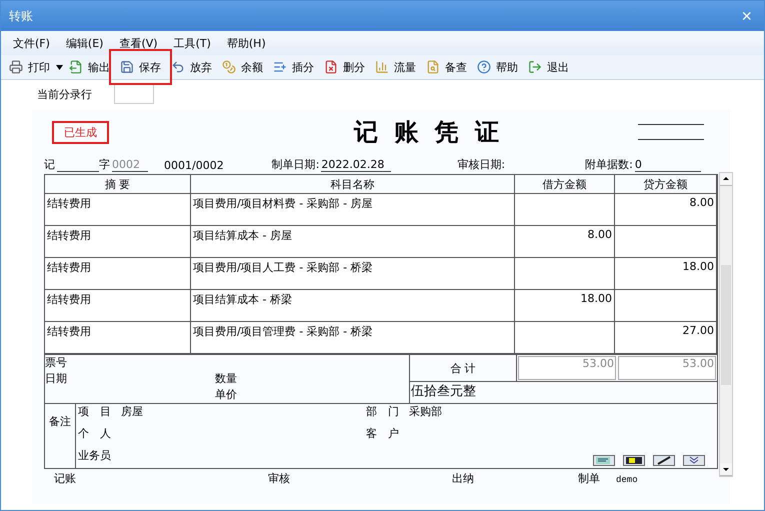 The width and height of the screenshot is (765, 511). What do you see at coordinates (353, 274) in the screenshot?
I see `account-cell: 项目费用/项目人工费 - 采购部 - 桥梁` at bounding box center [353, 274].